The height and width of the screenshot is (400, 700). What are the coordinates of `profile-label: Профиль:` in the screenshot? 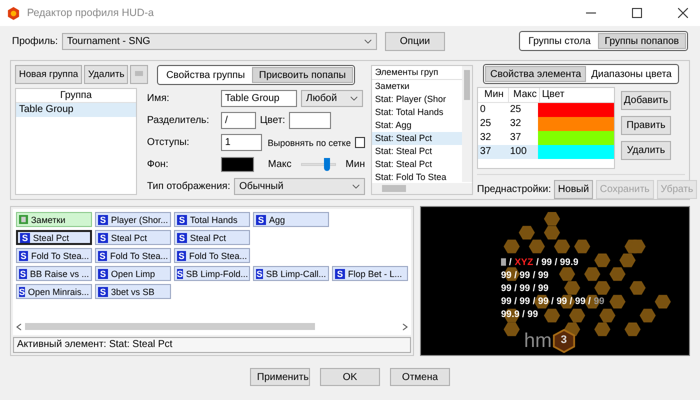 It's located at (35, 41).